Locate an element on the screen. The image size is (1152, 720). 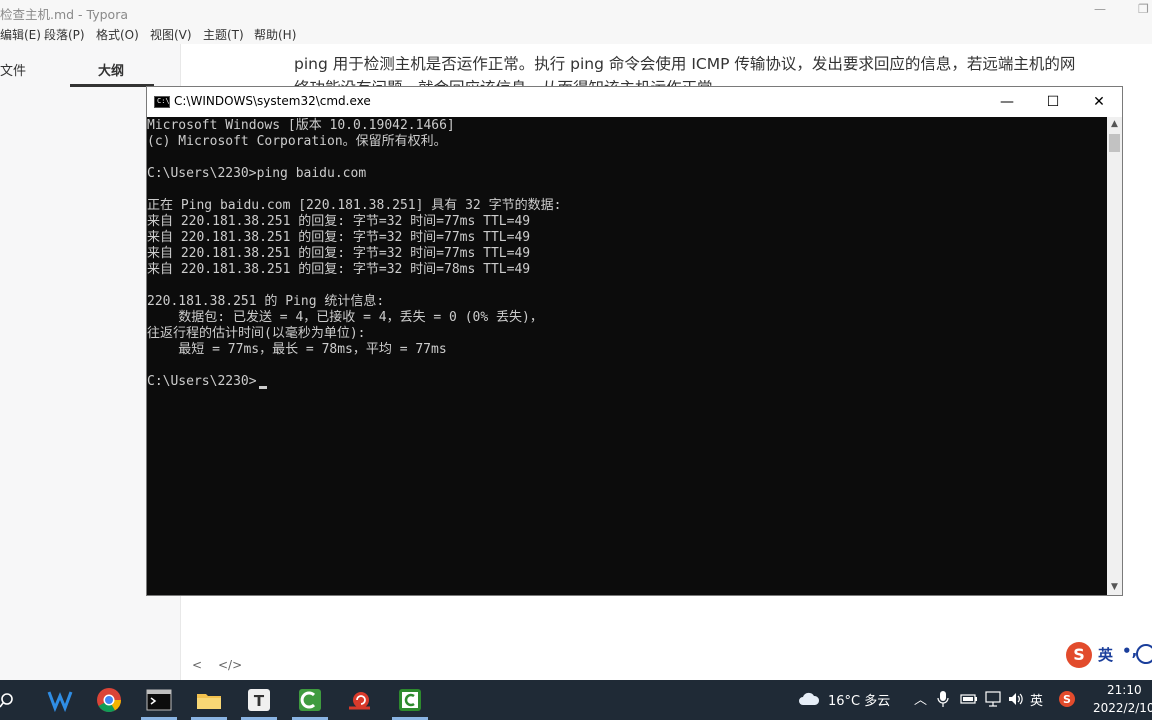
tab-outline: 大纲 is located at coordinates (111, 69).